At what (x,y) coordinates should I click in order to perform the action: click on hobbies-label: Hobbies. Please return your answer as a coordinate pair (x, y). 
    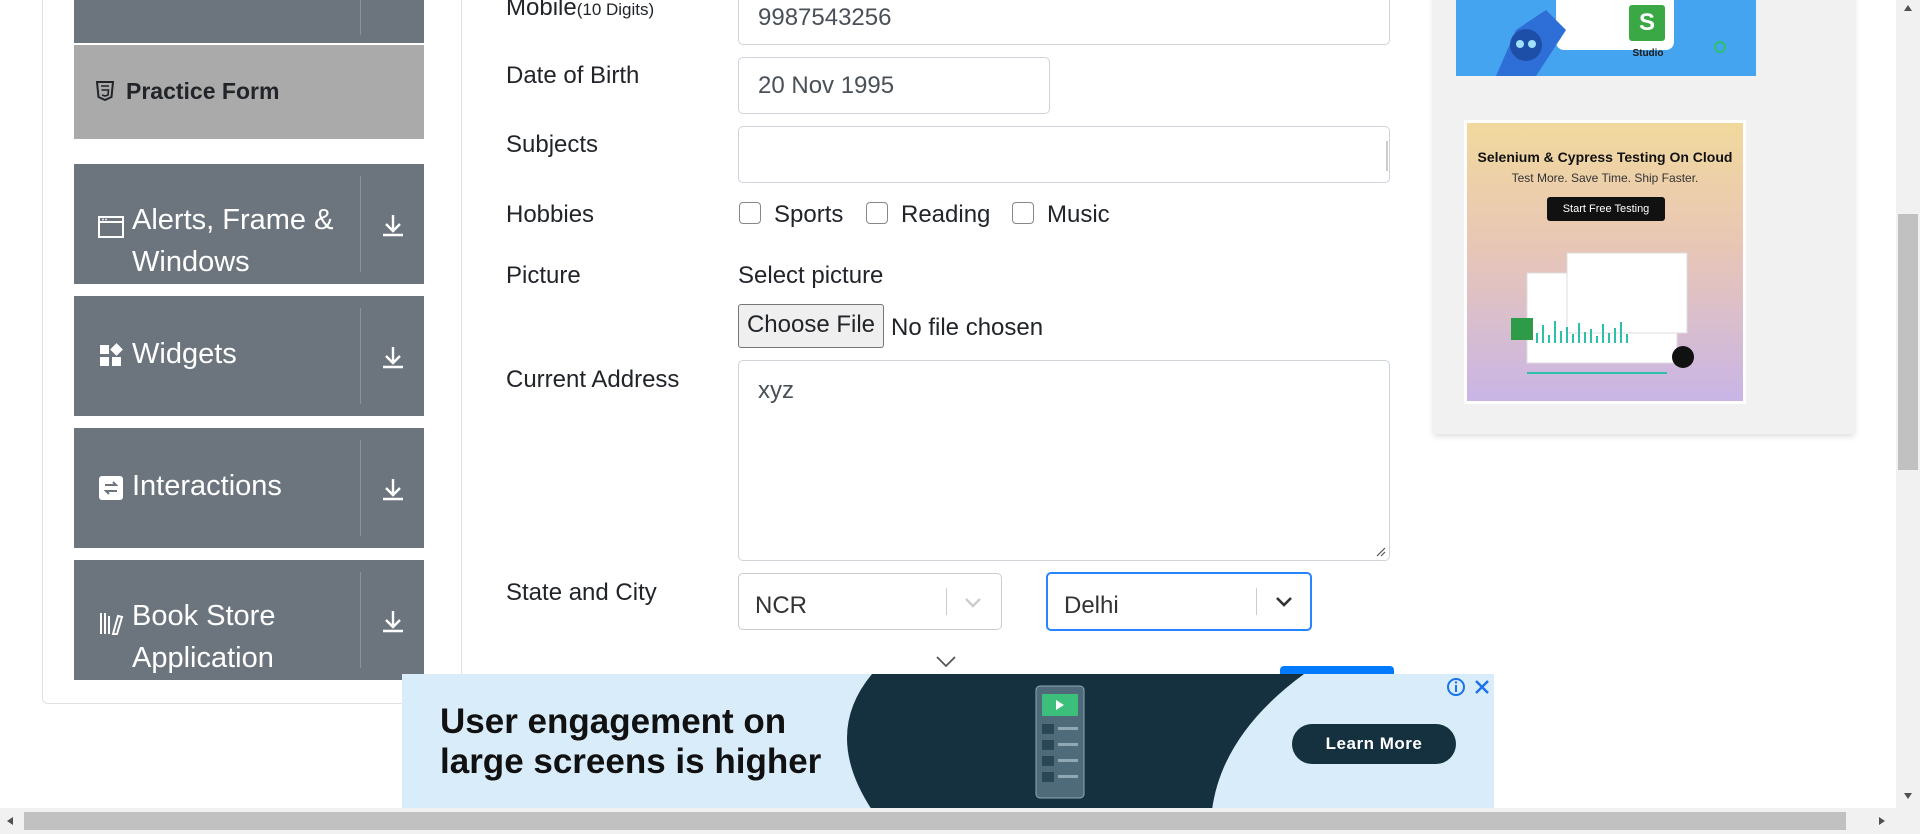
    Looking at the image, I should click on (550, 214).